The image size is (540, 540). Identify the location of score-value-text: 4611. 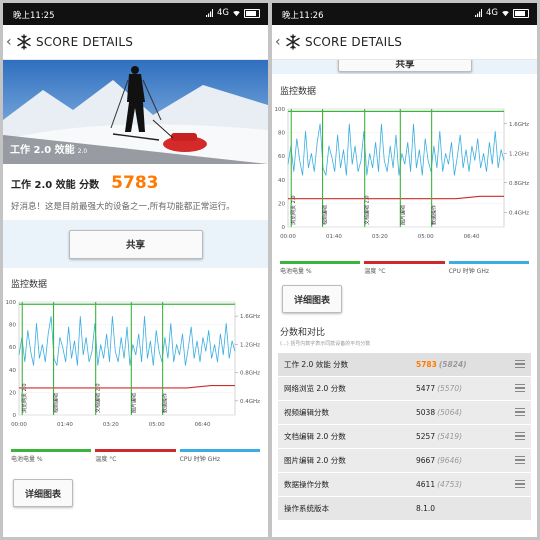
(426, 484).